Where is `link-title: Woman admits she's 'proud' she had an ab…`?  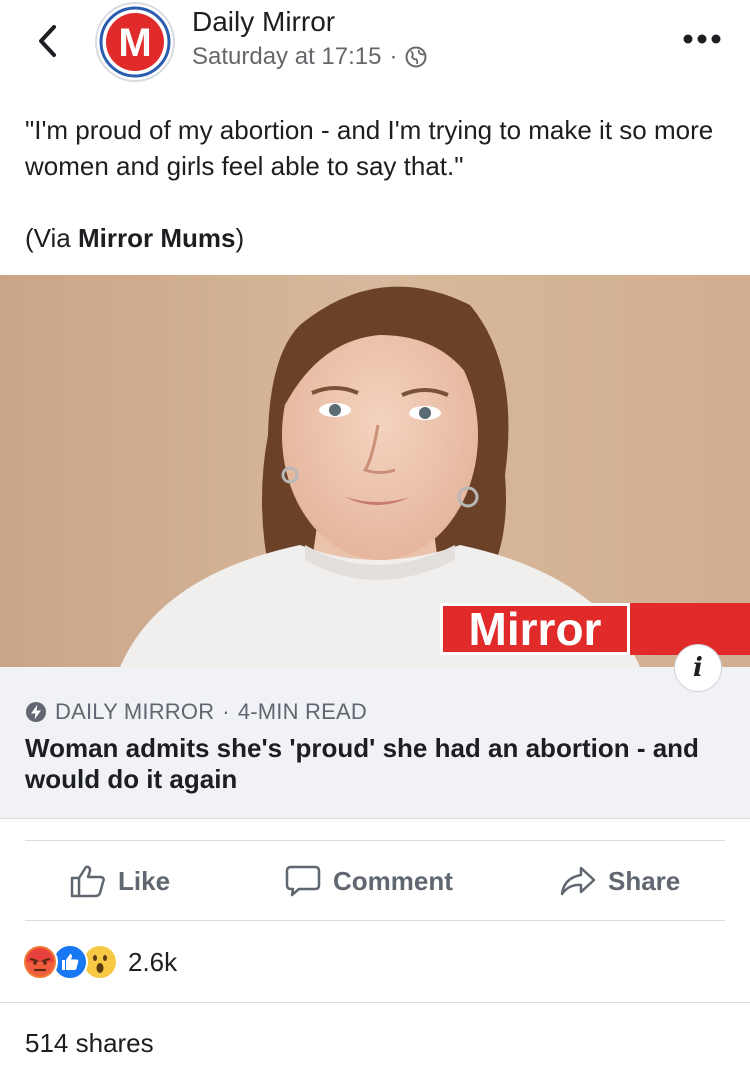
link-title: Woman admits she's 'proud' she had an ab… is located at coordinates (370, 764).